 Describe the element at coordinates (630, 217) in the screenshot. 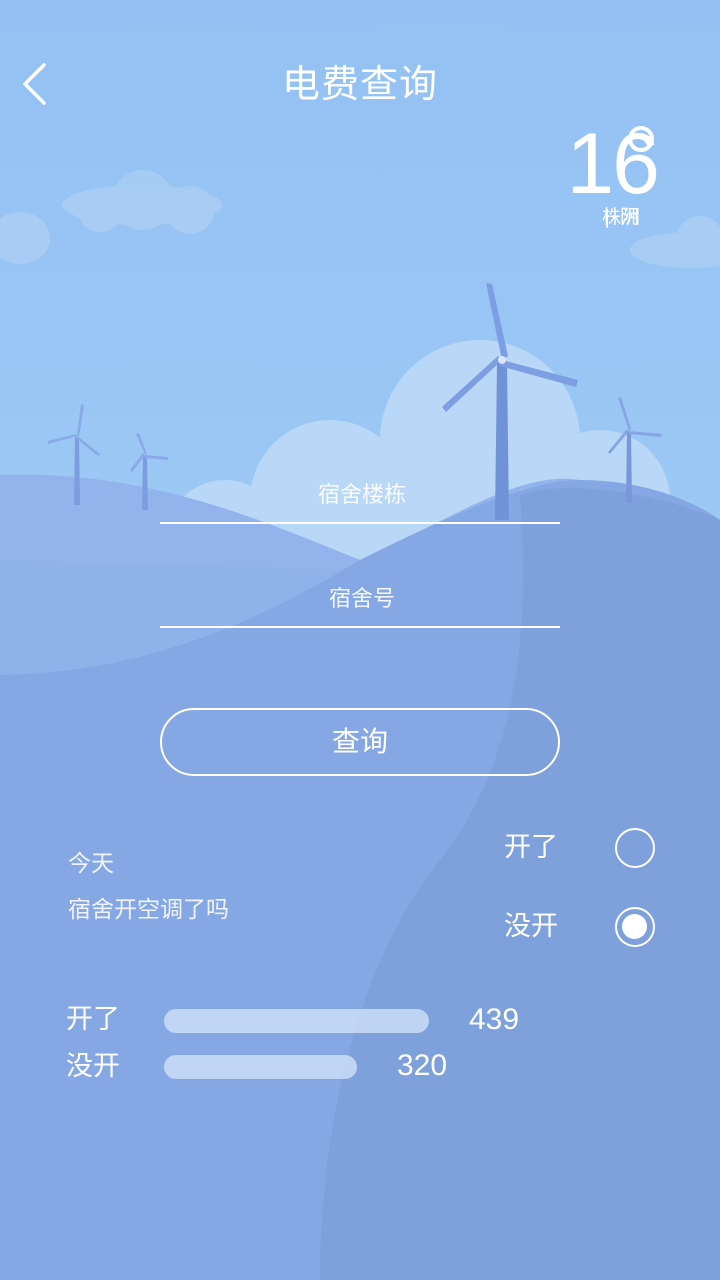

I see `weather-condition: 阴` at that location.